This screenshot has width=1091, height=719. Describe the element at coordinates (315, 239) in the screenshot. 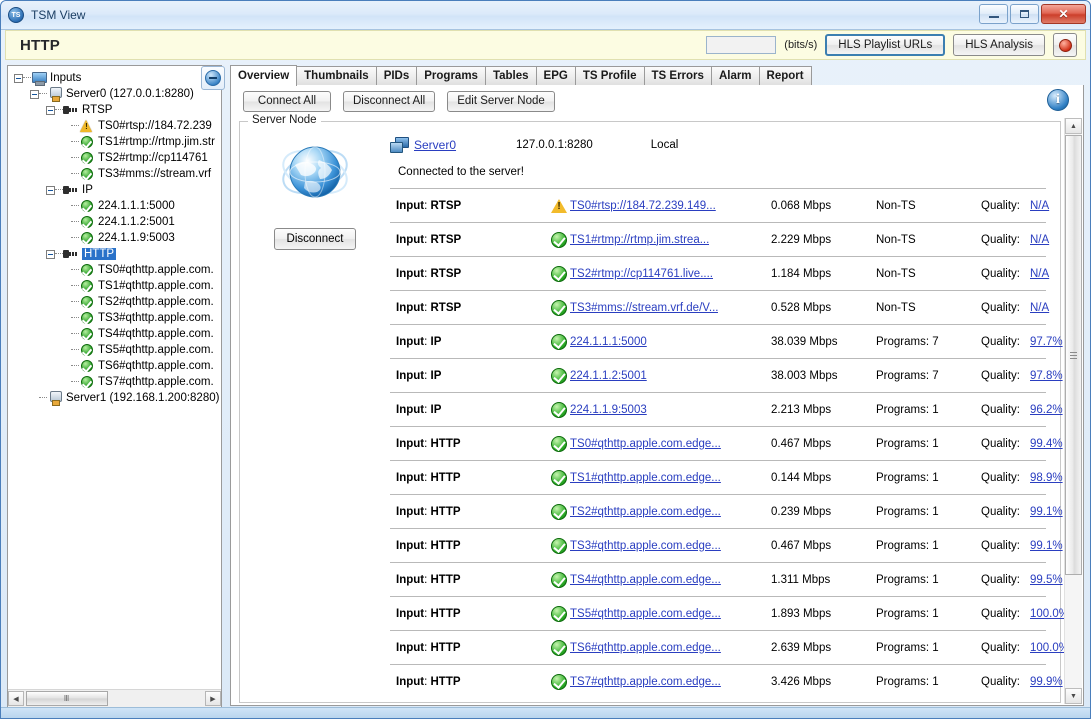

I see `disconnect-button: Disconnect` at that location.